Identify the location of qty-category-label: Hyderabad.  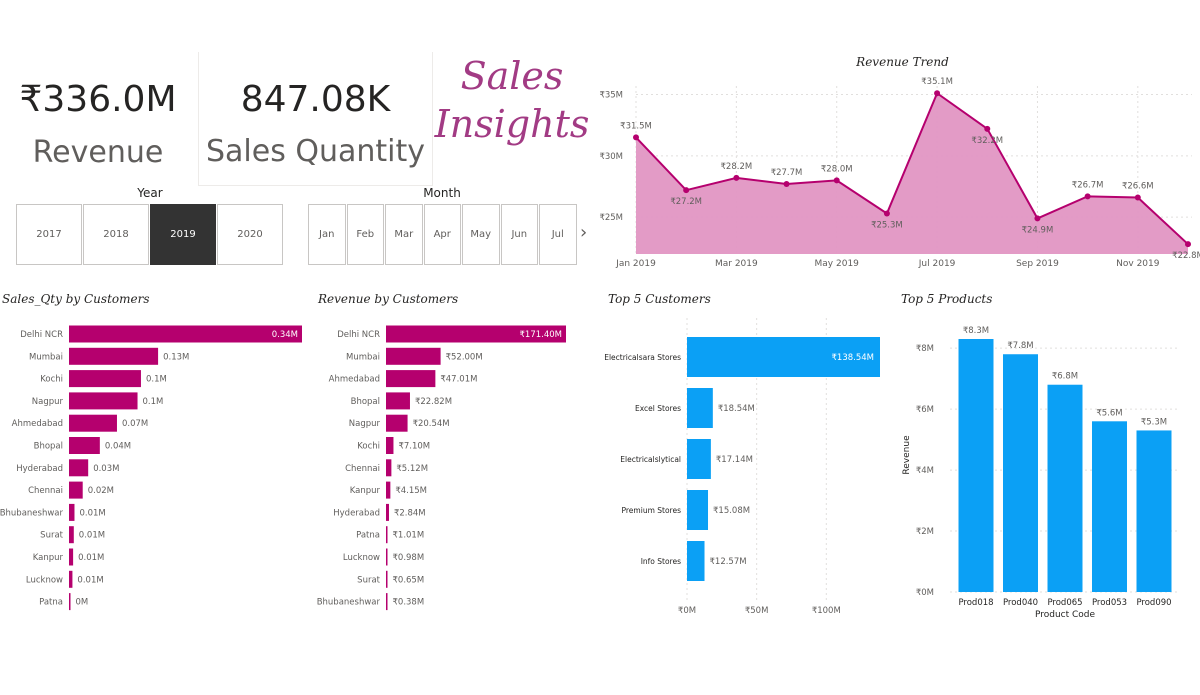
(39, 469).